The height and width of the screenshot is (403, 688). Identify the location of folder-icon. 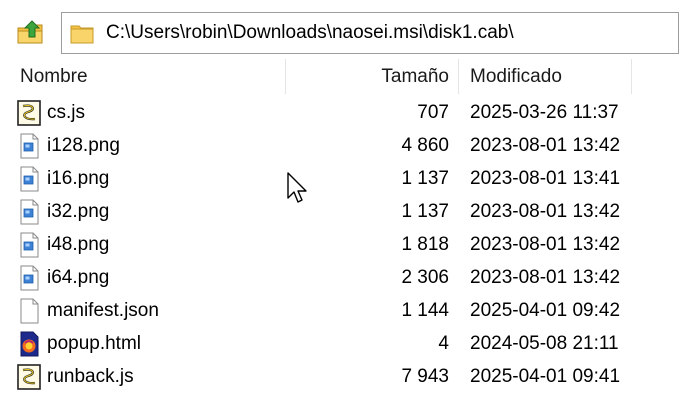
(83, 33).